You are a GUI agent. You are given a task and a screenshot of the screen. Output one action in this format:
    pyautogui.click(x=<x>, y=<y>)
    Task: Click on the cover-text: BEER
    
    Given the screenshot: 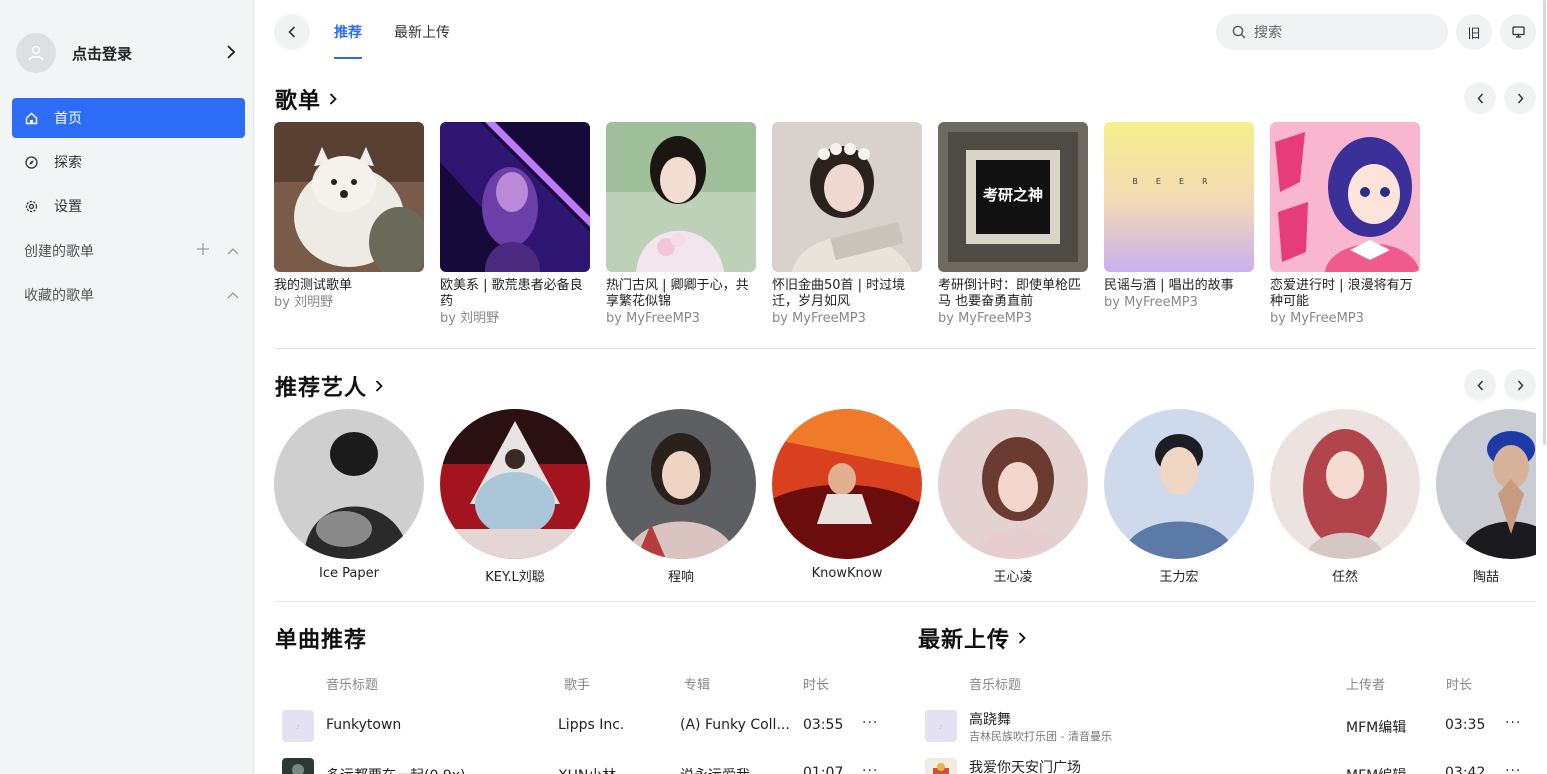 What is the action you would take?
    pyautogui.click(x=1178, y=181)
    